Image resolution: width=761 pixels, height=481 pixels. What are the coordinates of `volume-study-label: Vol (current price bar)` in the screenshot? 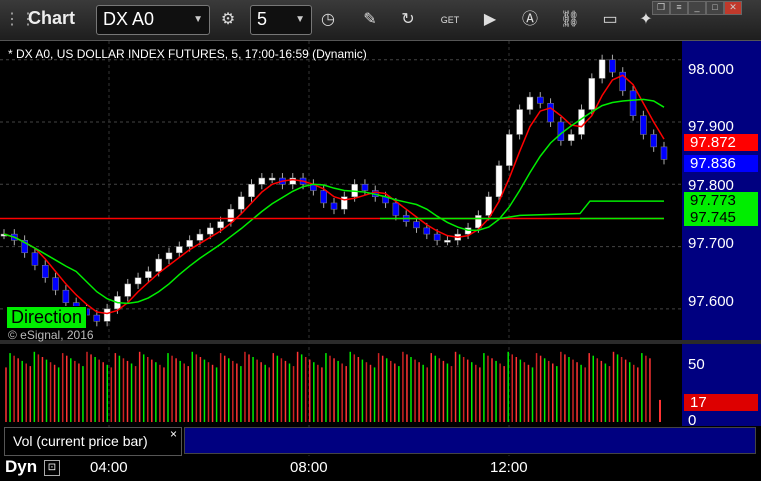 It's located at (93, 441).